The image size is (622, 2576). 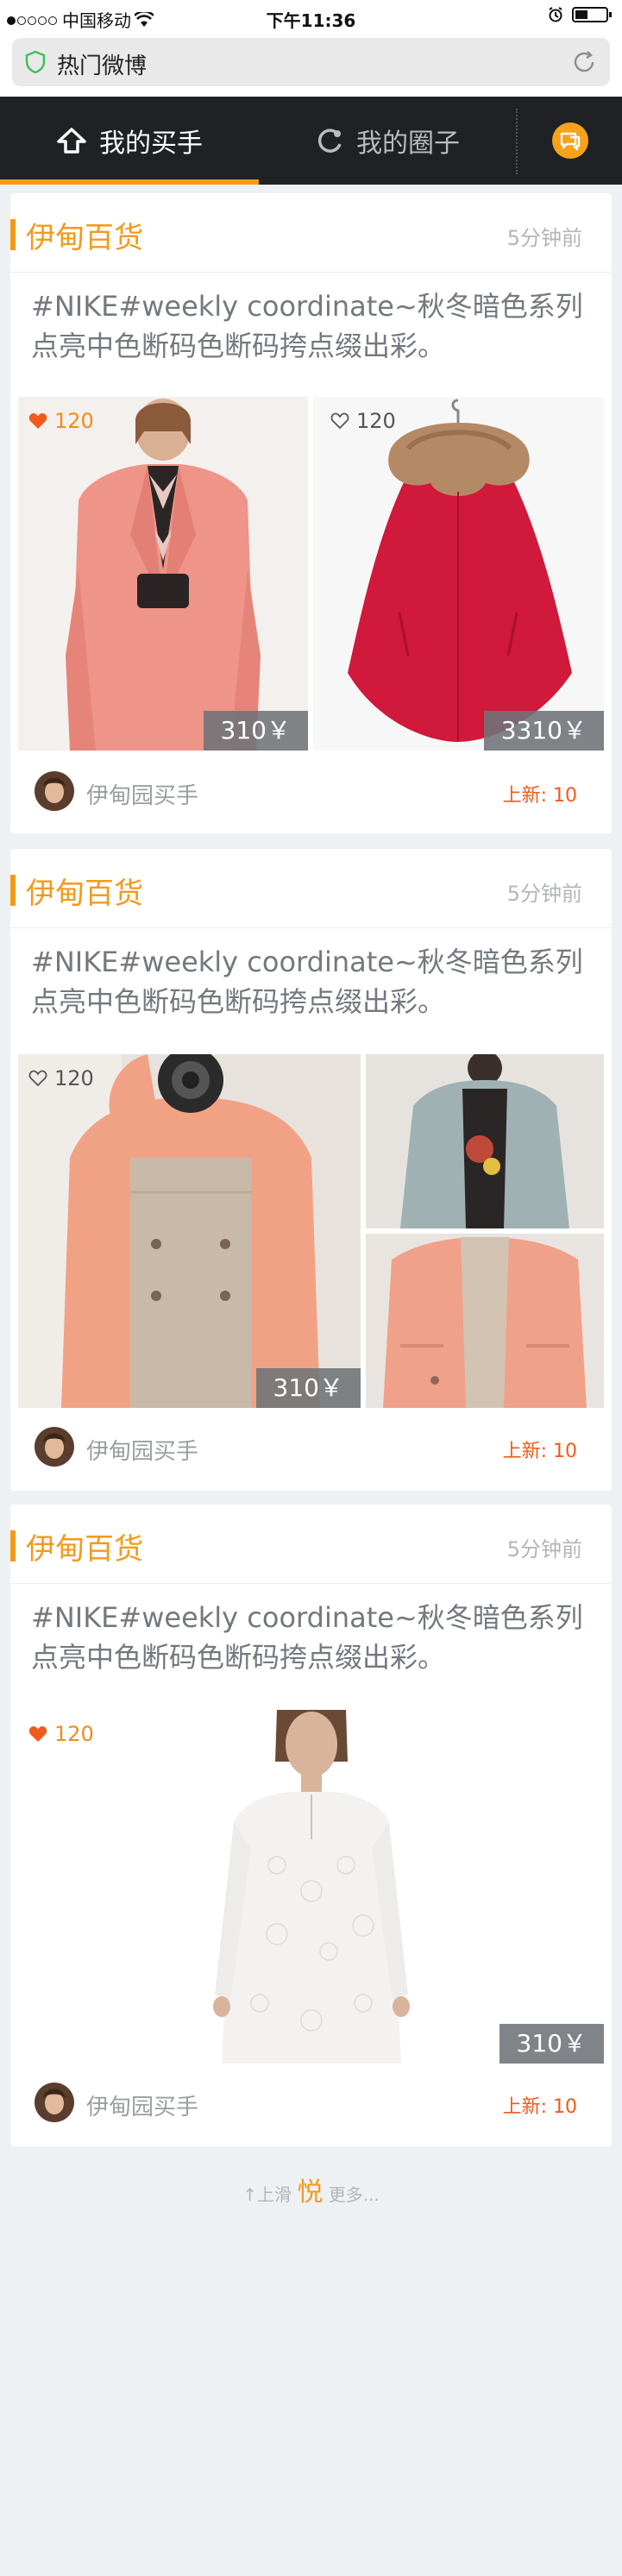 What do you see at coordinates (71, 141) in the screenshot?
I see `home-icon` at bounding box center [71, 141].